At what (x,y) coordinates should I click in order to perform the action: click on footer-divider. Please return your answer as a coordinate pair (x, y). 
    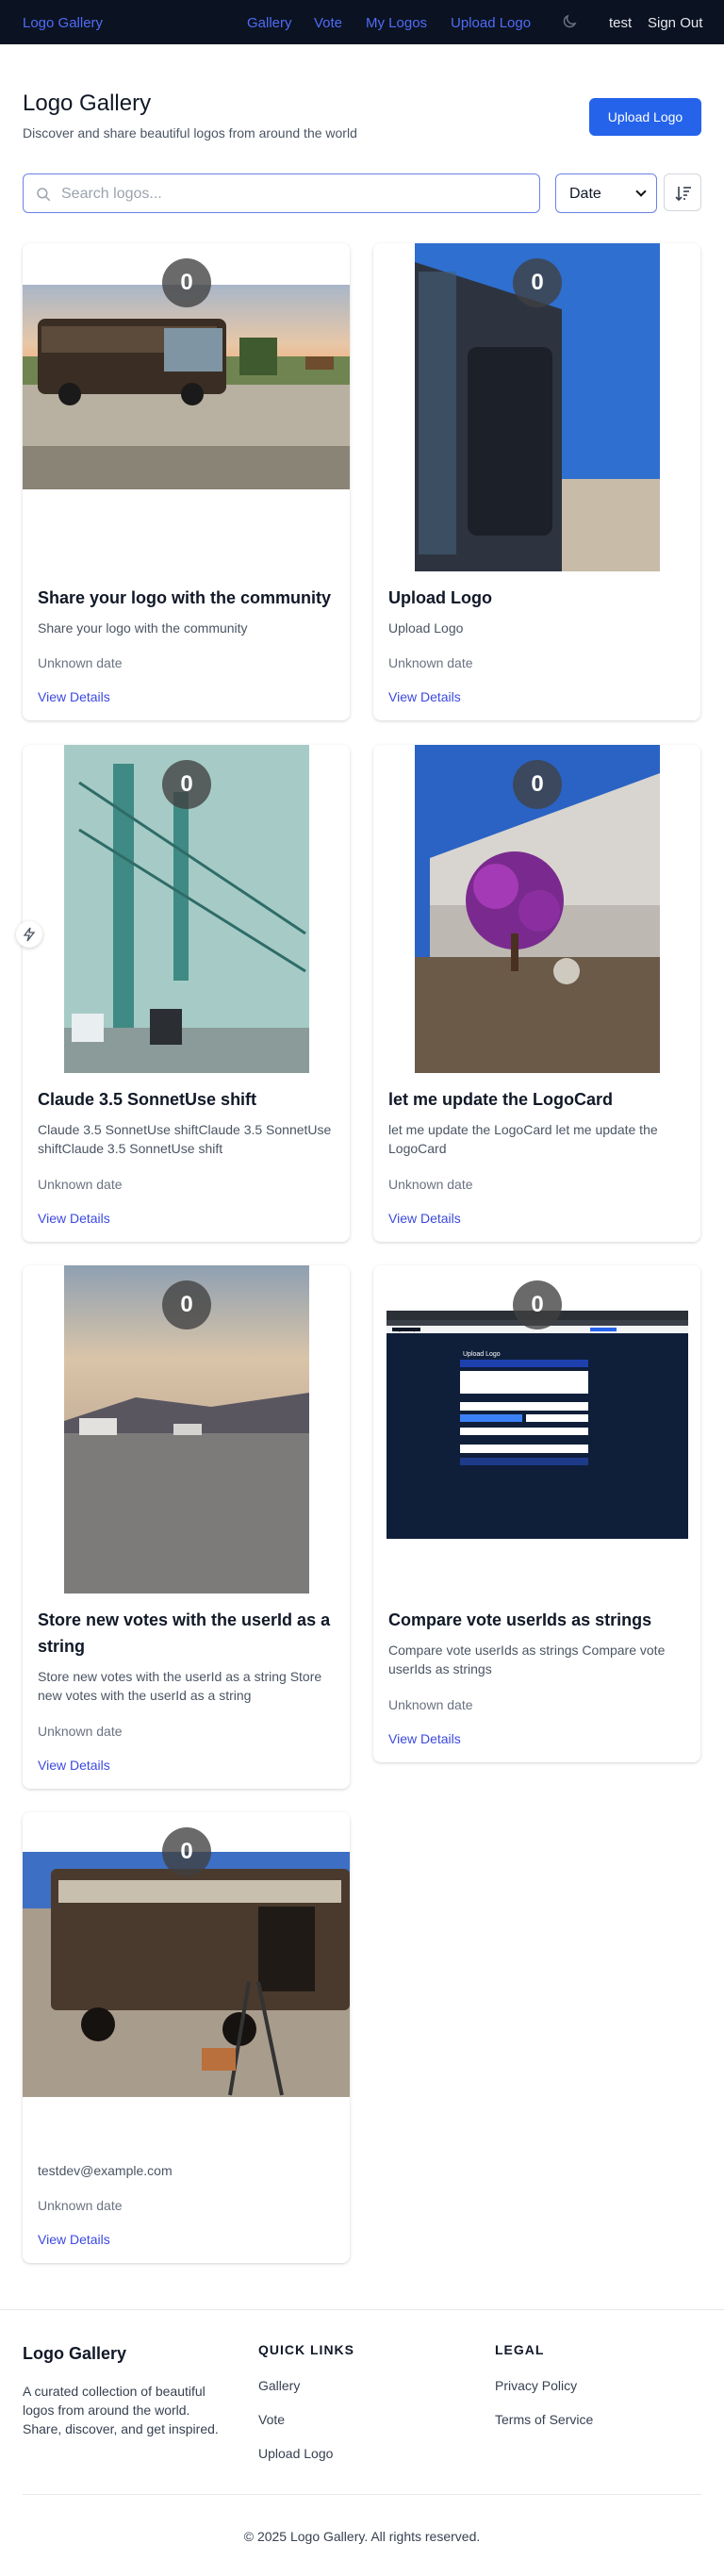
    Looking at the image, I should click on (362, 2309).